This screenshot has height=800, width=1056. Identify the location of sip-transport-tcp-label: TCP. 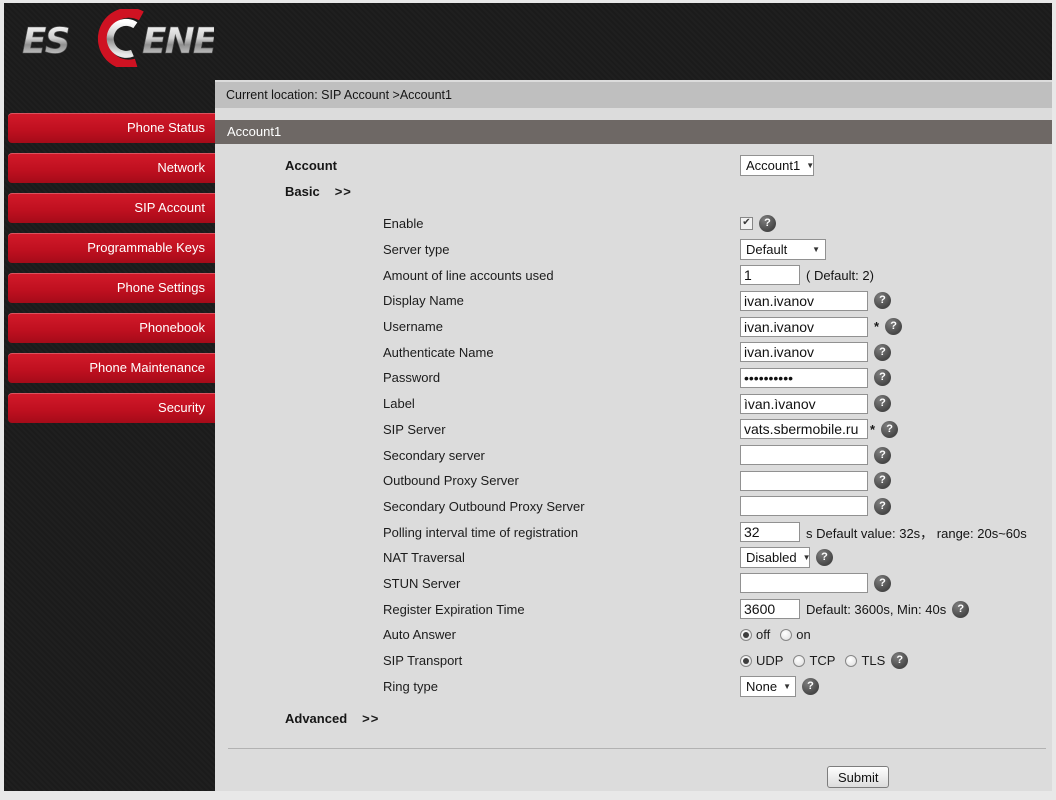
(822, 661).